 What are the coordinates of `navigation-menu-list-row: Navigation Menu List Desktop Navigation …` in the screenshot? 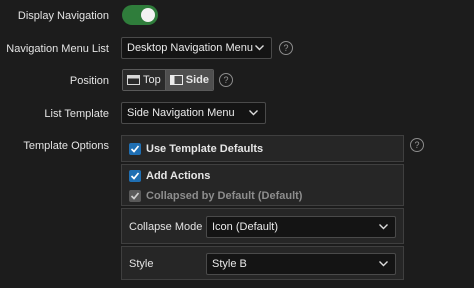 It's located at (237, 49).